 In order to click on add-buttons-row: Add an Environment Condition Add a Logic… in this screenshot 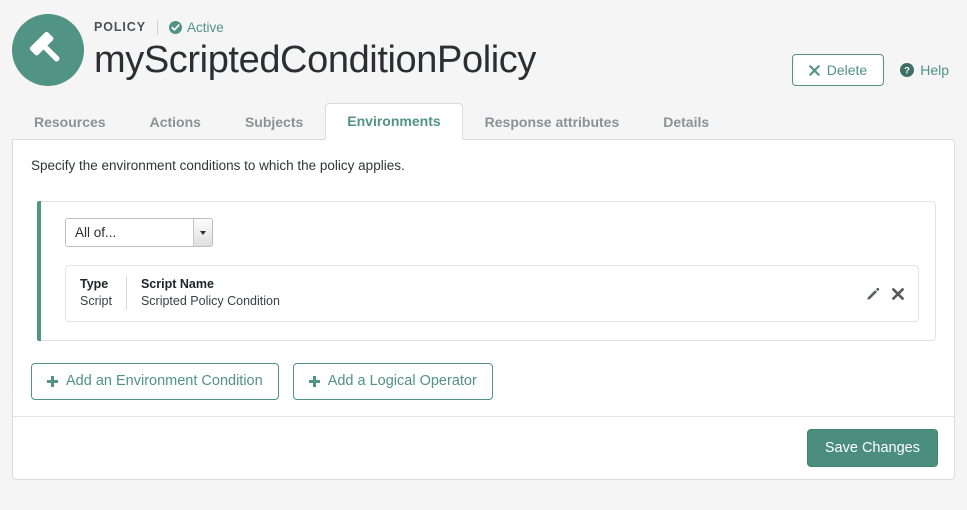, I will do `click(483, 381)`.